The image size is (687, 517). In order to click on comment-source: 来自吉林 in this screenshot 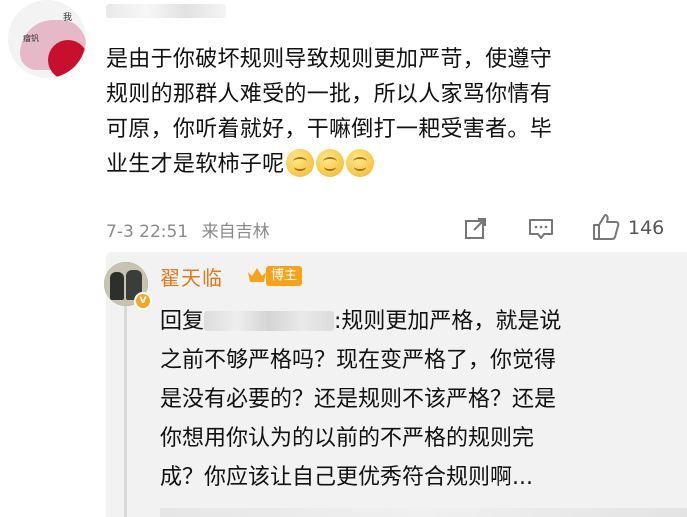, I will do `click(235, 232)`.